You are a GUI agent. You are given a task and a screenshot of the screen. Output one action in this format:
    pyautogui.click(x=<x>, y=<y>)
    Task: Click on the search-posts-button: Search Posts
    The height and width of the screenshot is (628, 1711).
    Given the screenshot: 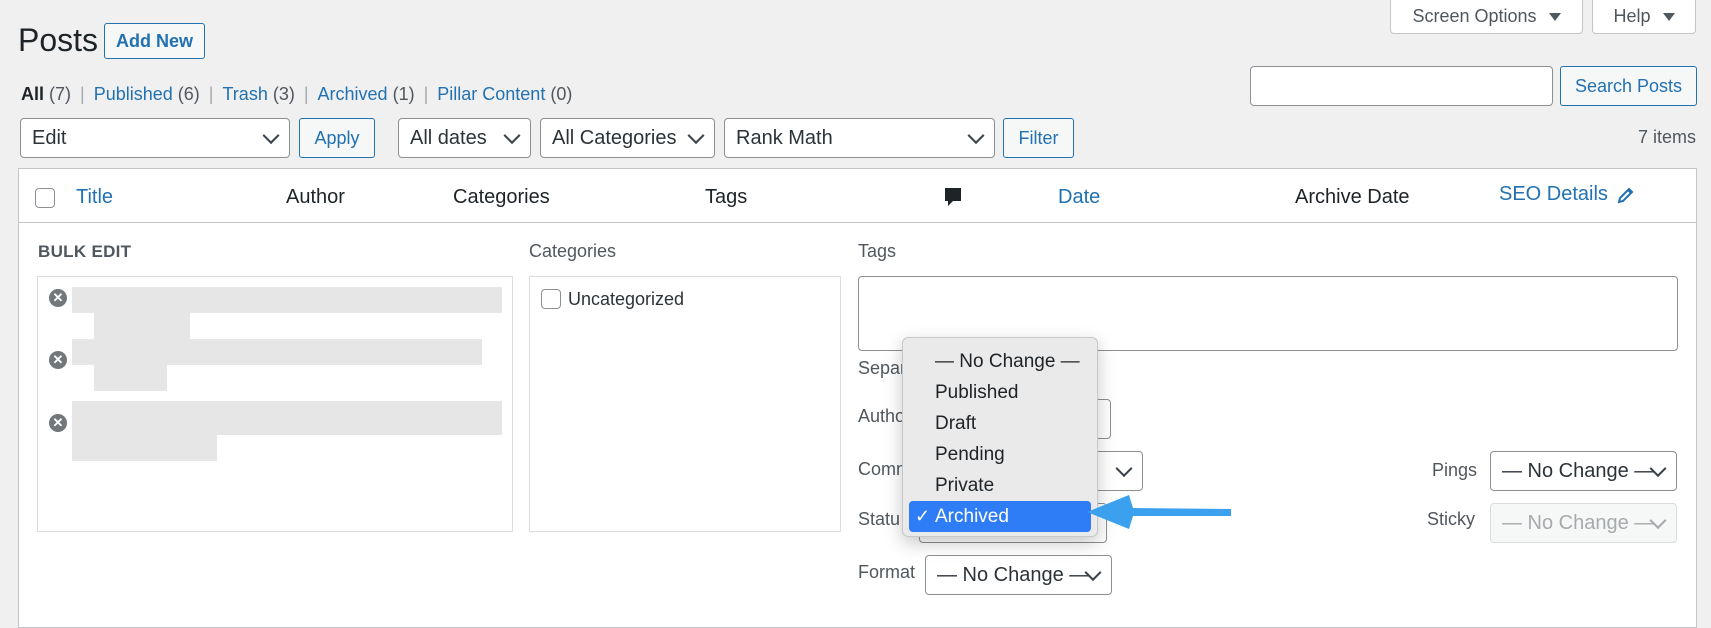 What is the action you would take?
    pyautogui.click(x=1628, y=86)
    